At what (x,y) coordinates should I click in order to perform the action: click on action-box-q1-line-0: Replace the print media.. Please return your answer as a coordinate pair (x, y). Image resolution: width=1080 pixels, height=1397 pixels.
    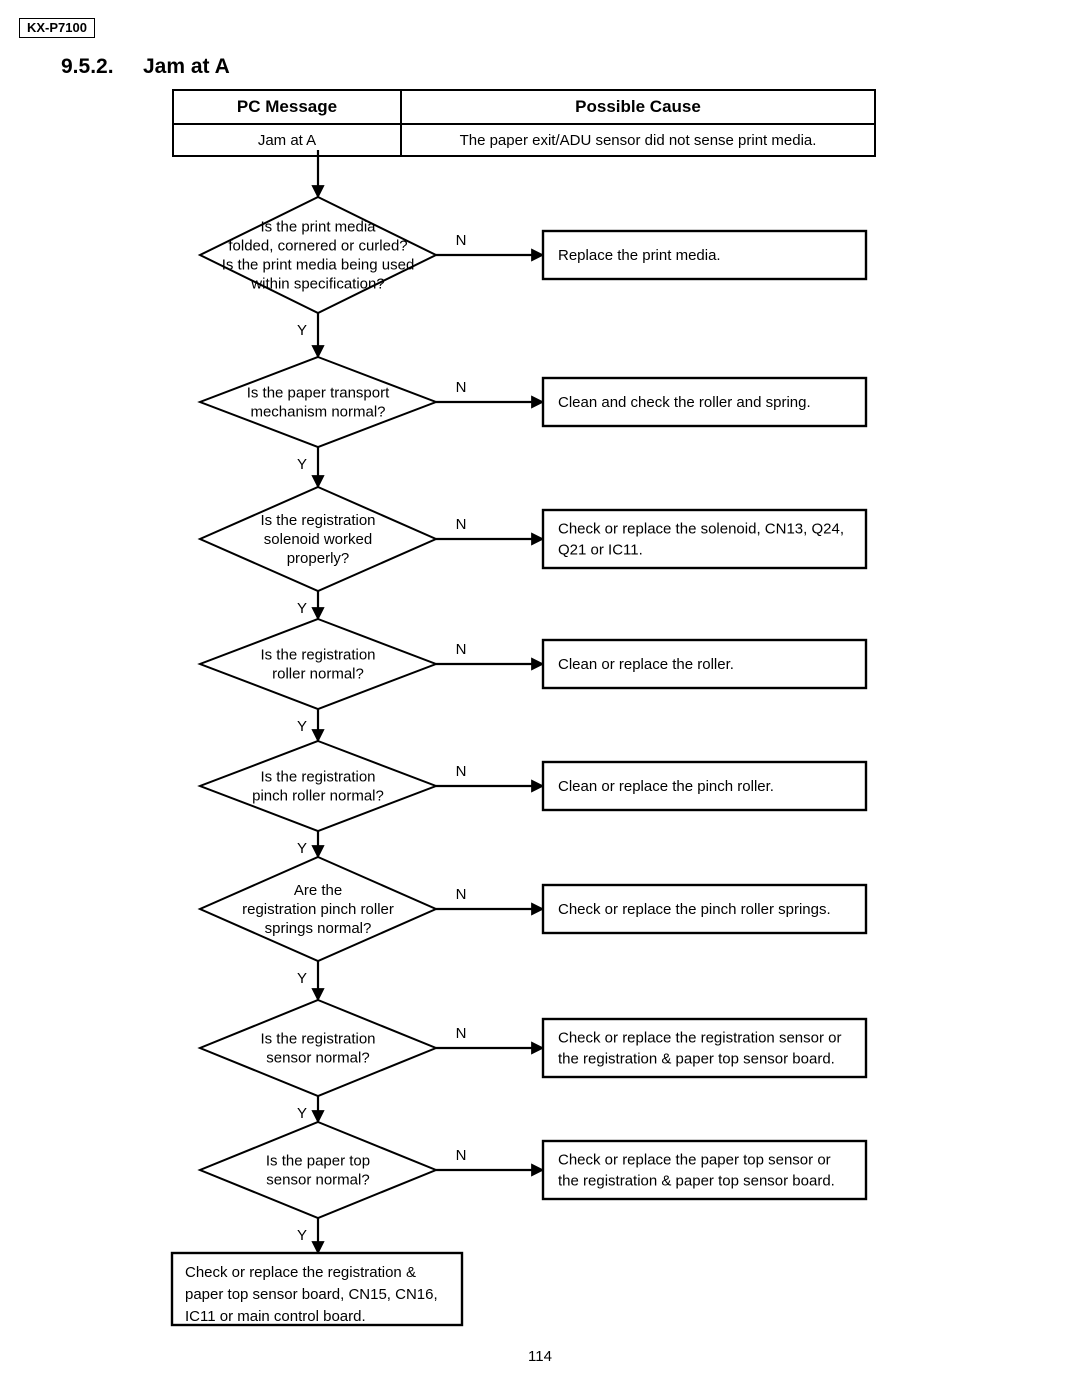
    Looking at the image, I should click on (639, 255).